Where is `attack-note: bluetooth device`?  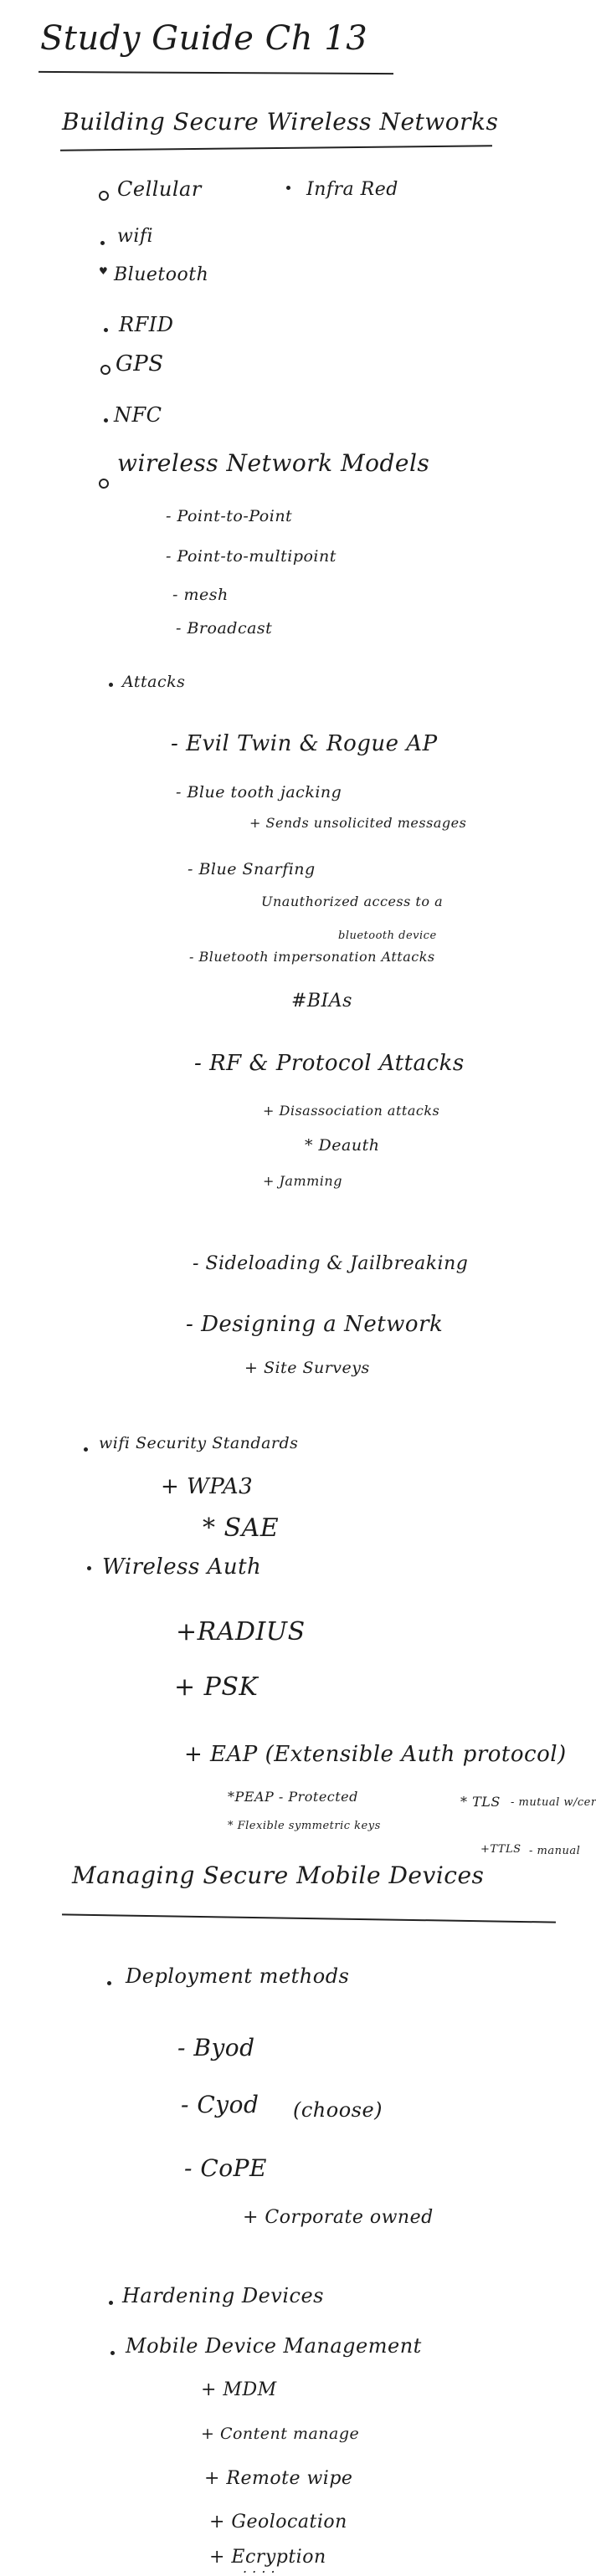
attack-note: bluetooth device is located at coordinates (388, 936).